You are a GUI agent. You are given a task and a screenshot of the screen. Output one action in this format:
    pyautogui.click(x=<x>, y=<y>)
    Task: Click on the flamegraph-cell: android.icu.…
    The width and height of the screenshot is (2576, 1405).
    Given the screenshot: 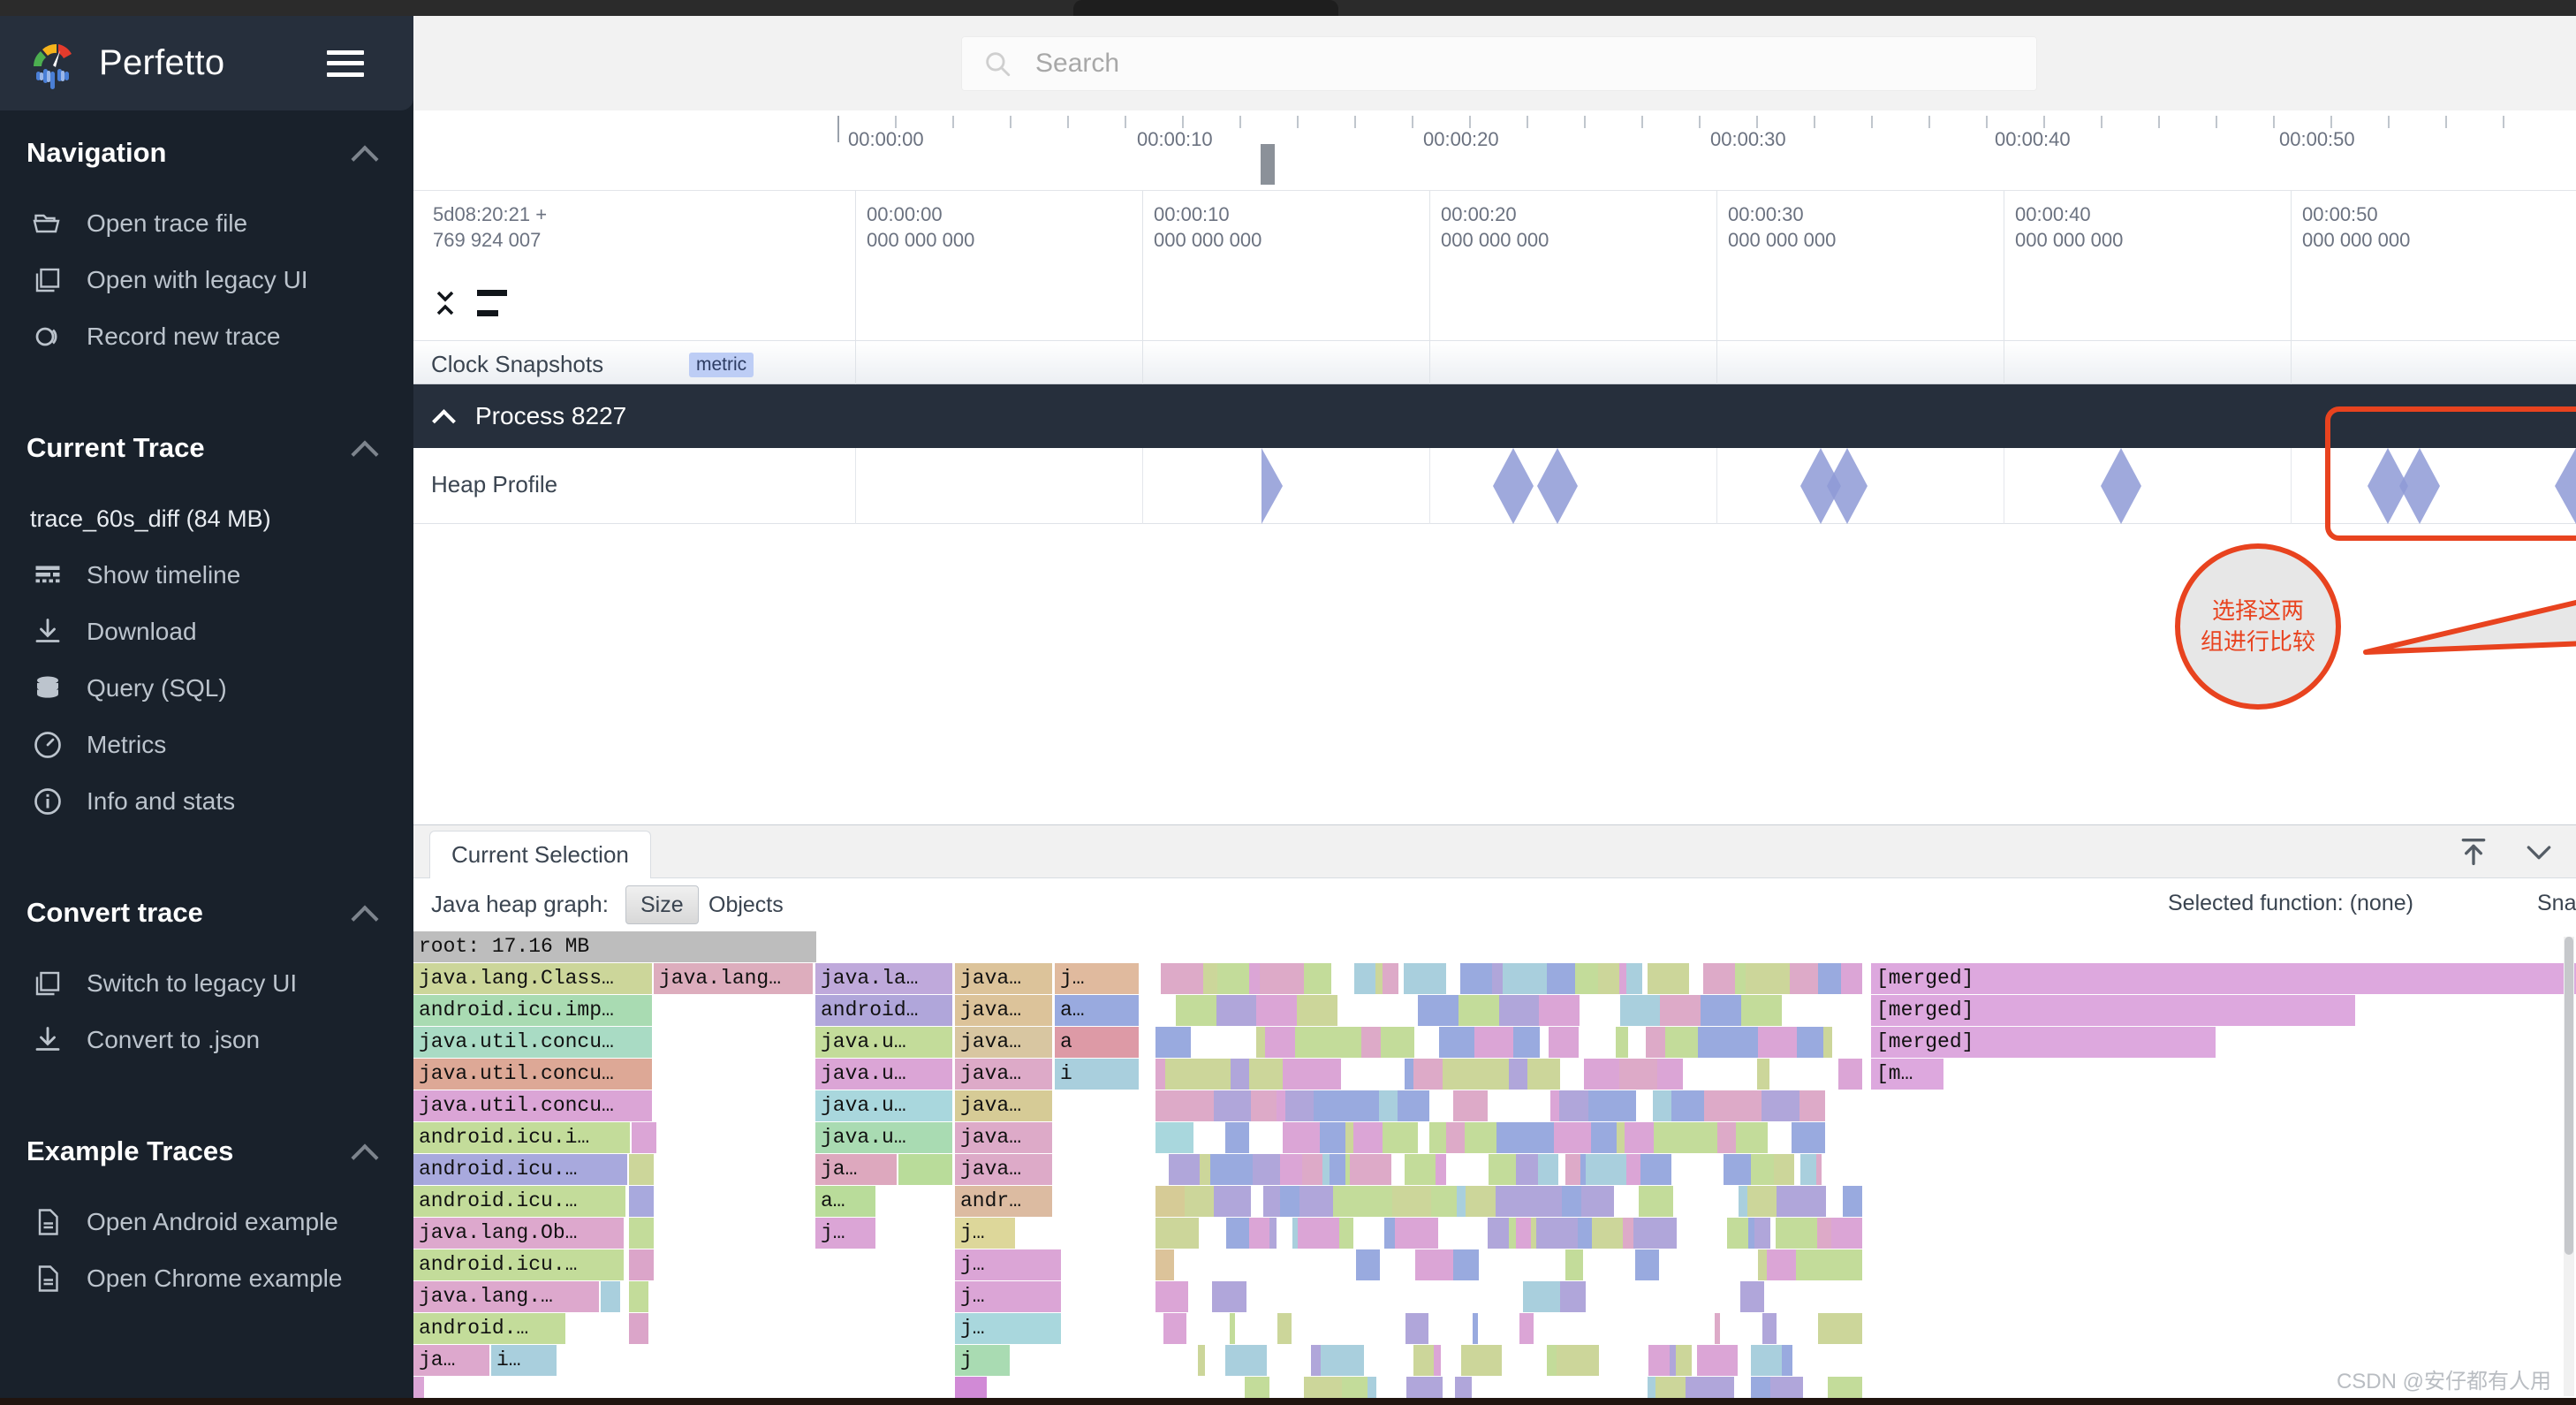 What is the action you would take?
    pyautogui.click(x=520, y=1169)
    